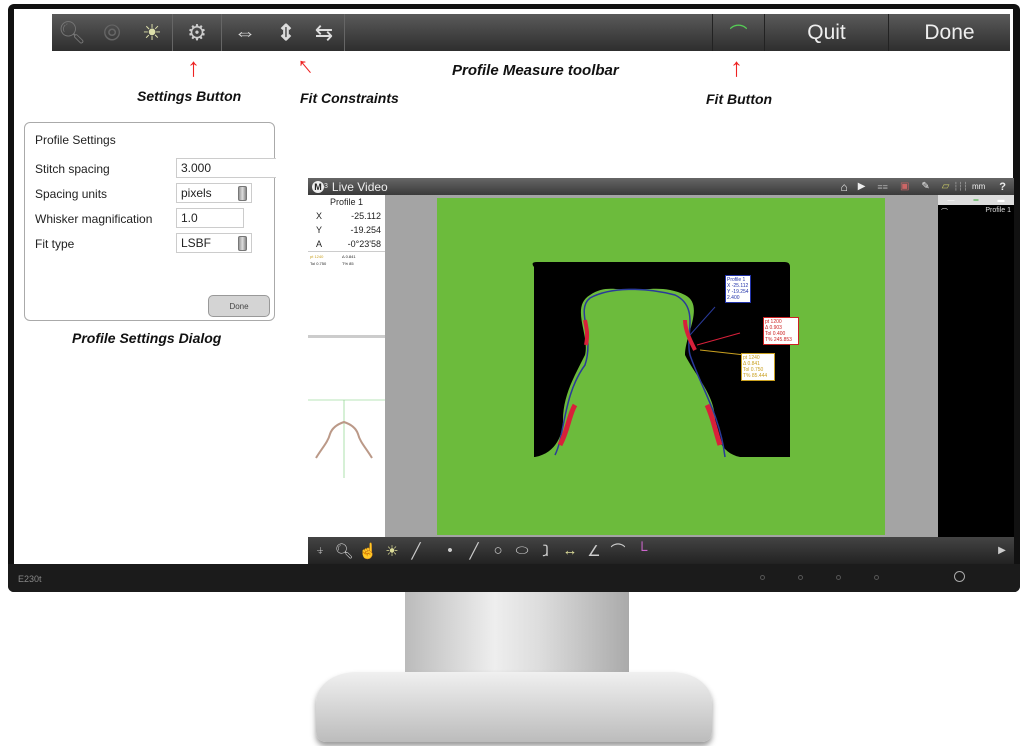 This screenshot has height=746, width=1024. What do you see at coordinates (320, 550) in the screenshot?
I see `crosshair-icon: ⍖` at bounding box center [320, 550].